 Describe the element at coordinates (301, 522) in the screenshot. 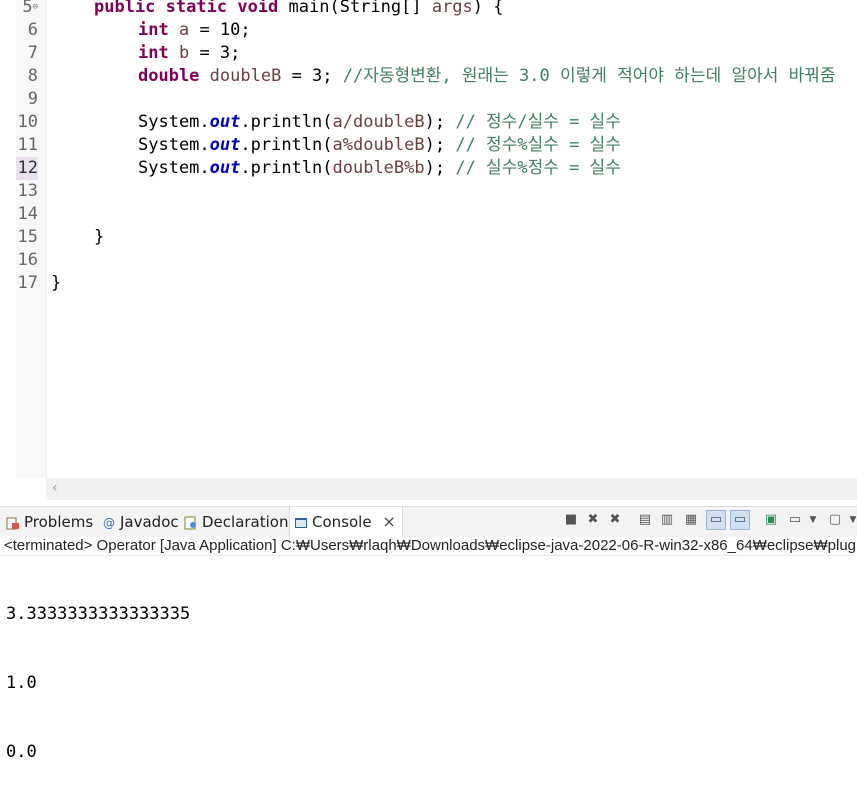

I see `console-icon` at that location.